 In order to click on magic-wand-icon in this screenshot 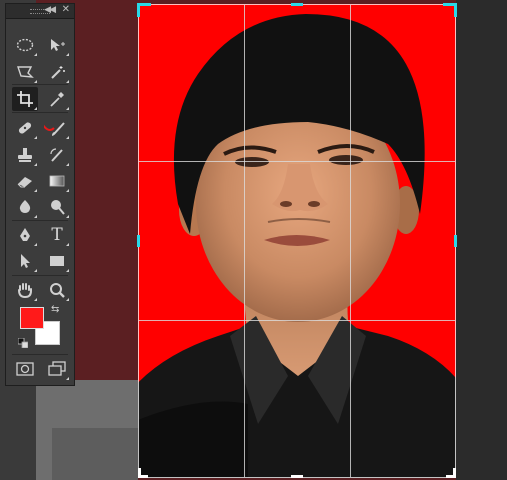, I will do `click(58, 72)`.